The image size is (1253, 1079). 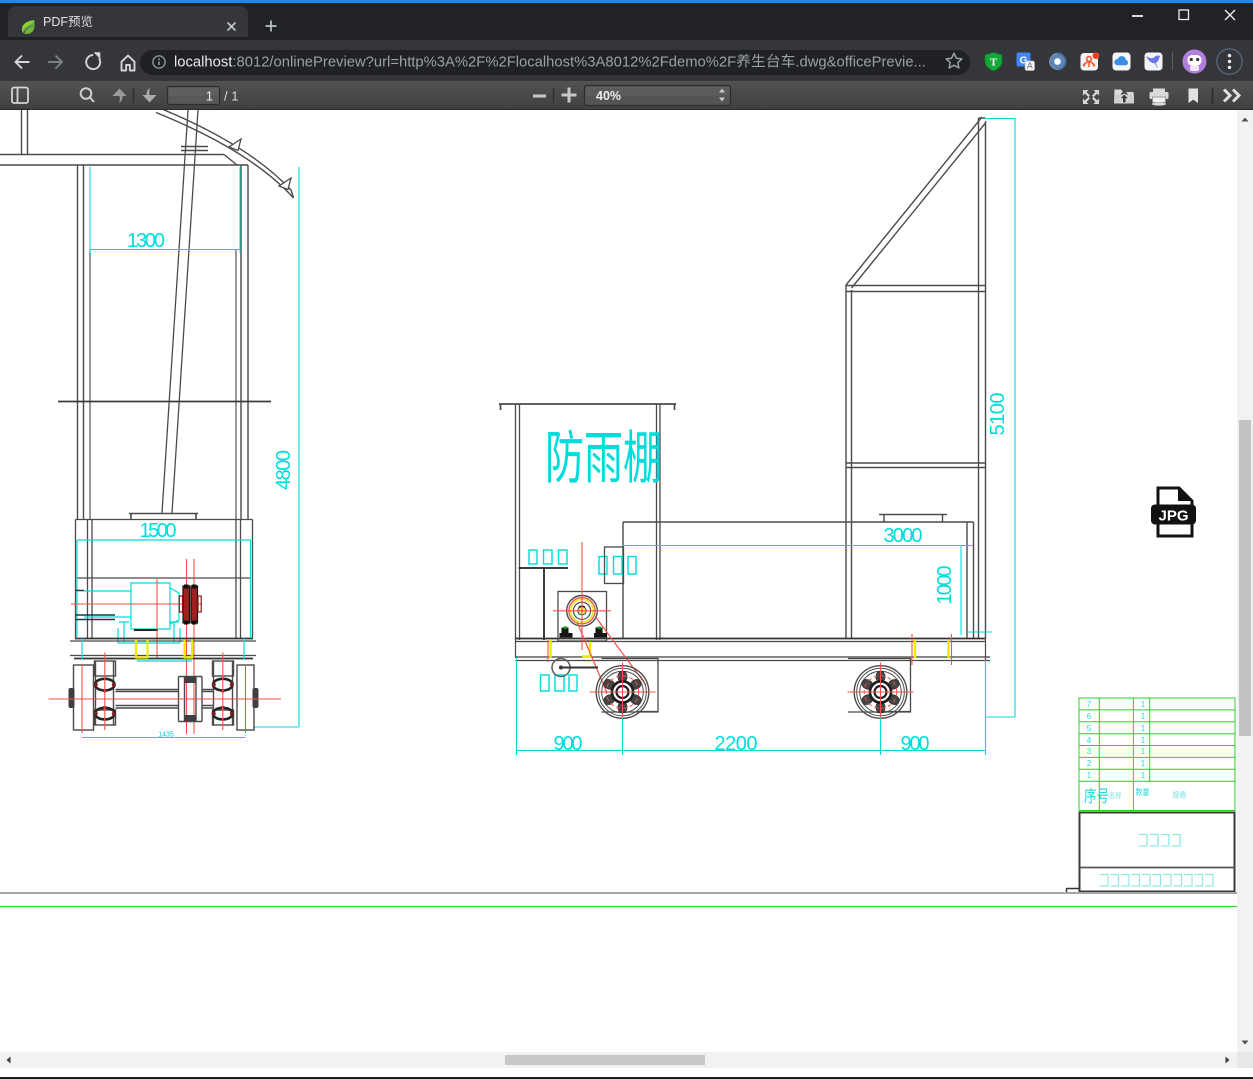 What do you see at coordinates (1089, 751) in the screenshot?
I see `svg-text: 3` at bounding box center [1089, 751].